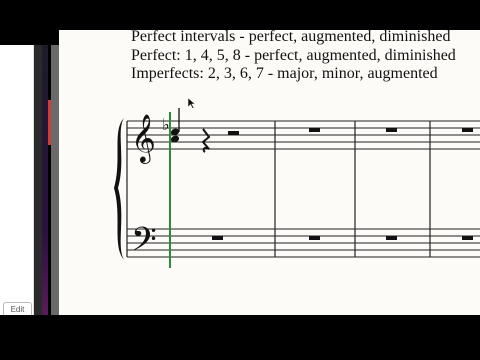 Image resolution: width=480 pixels, height=360 pixels. Describe the element at coordinates (17, 180) in the screenshot. I see `side-panel` at that location.